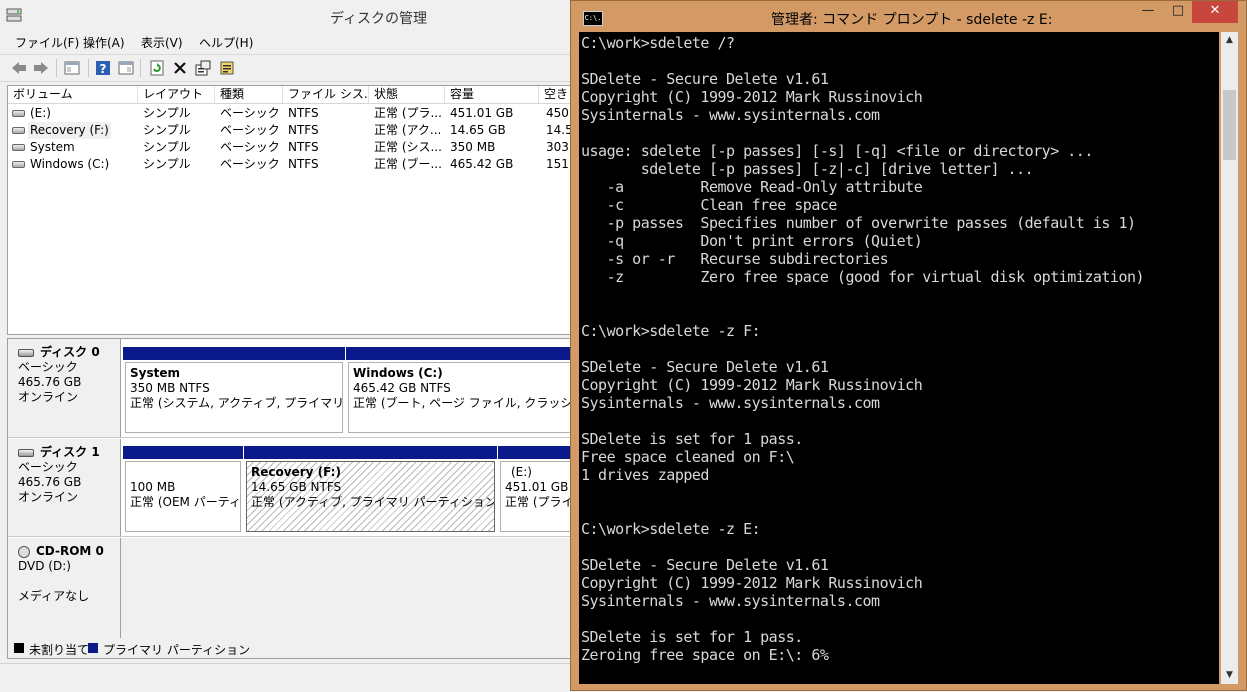 The width and height of the screenshot is (1247, 692). What do you see at coordinates (373, 502) in the screenshot?
I see `partition-status: 正常 (アクティブ, プライマリ パーティション)` at bounding box center [373, 502].